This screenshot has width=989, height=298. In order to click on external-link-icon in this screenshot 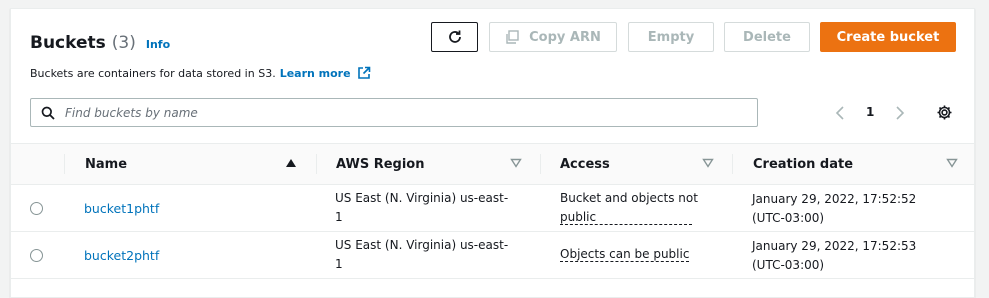, I will do `click(364, 73)`.